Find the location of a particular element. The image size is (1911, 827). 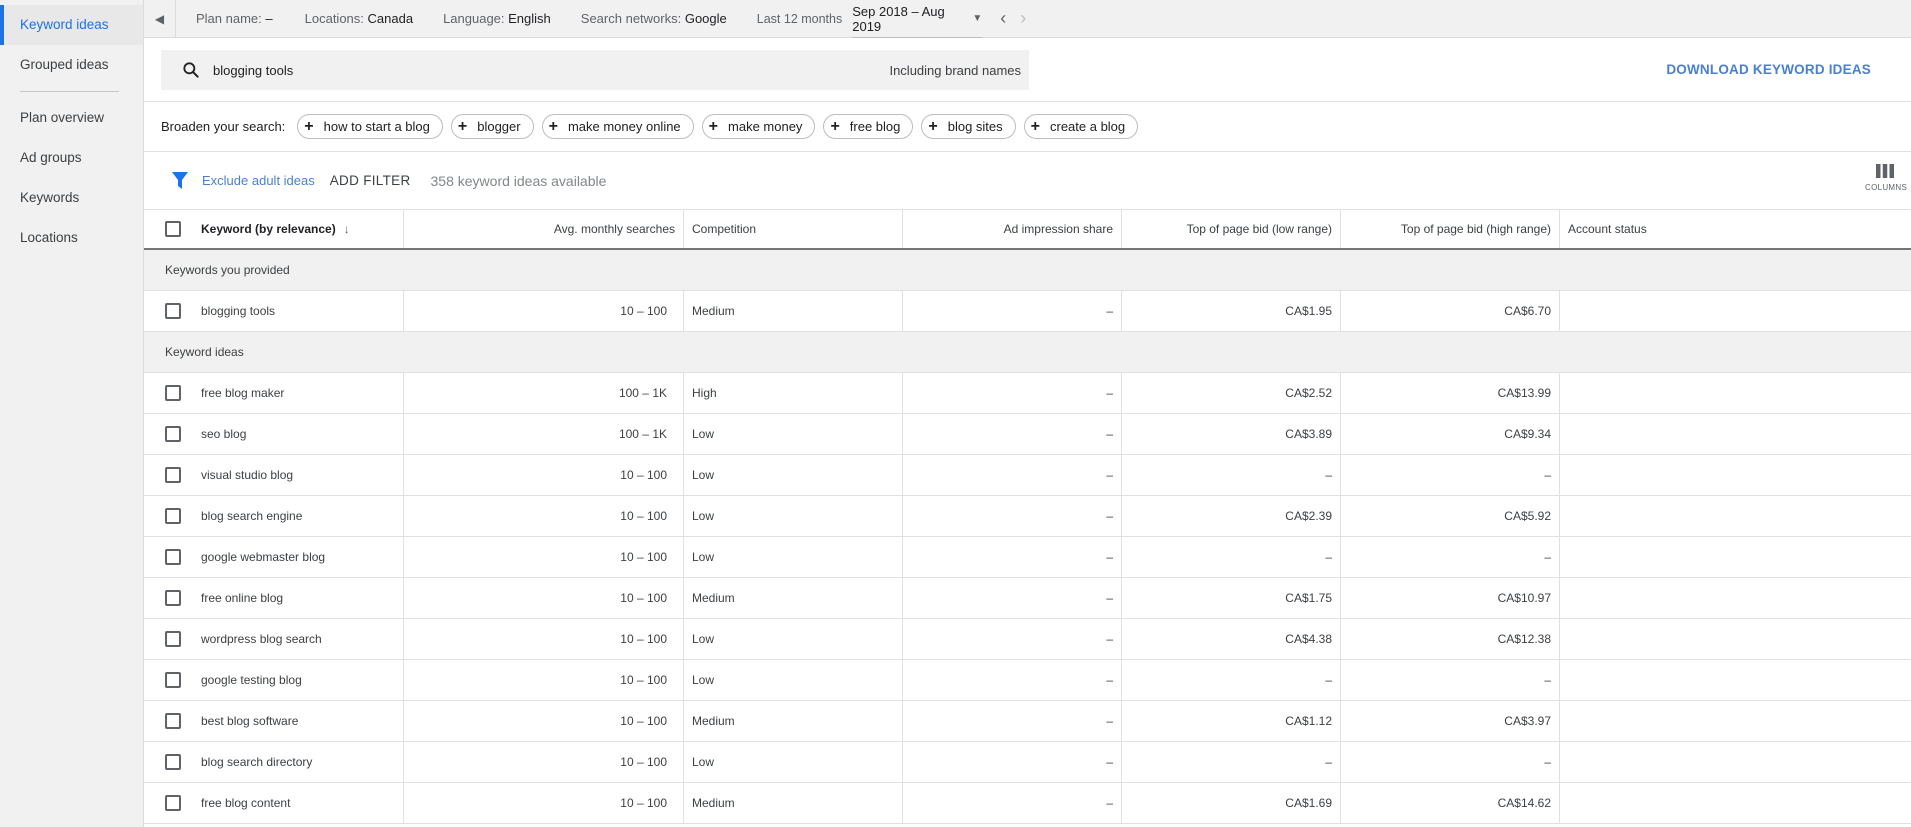

broaden-chip: + how to start a blog is located at coordinates (370, 126).